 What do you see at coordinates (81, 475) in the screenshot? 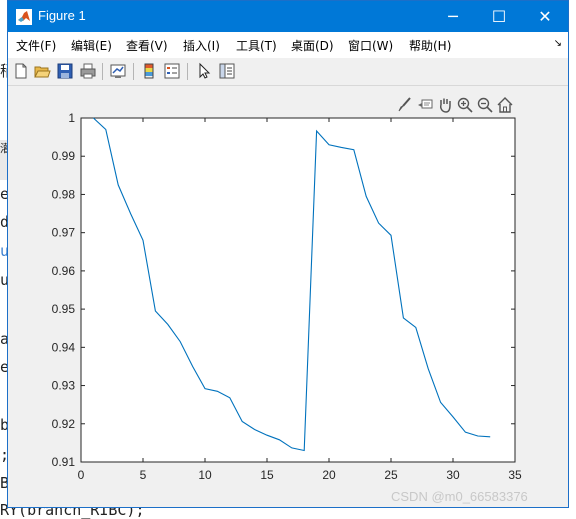
I see `x-tick-label: 0` at bounding box center [81, 475].